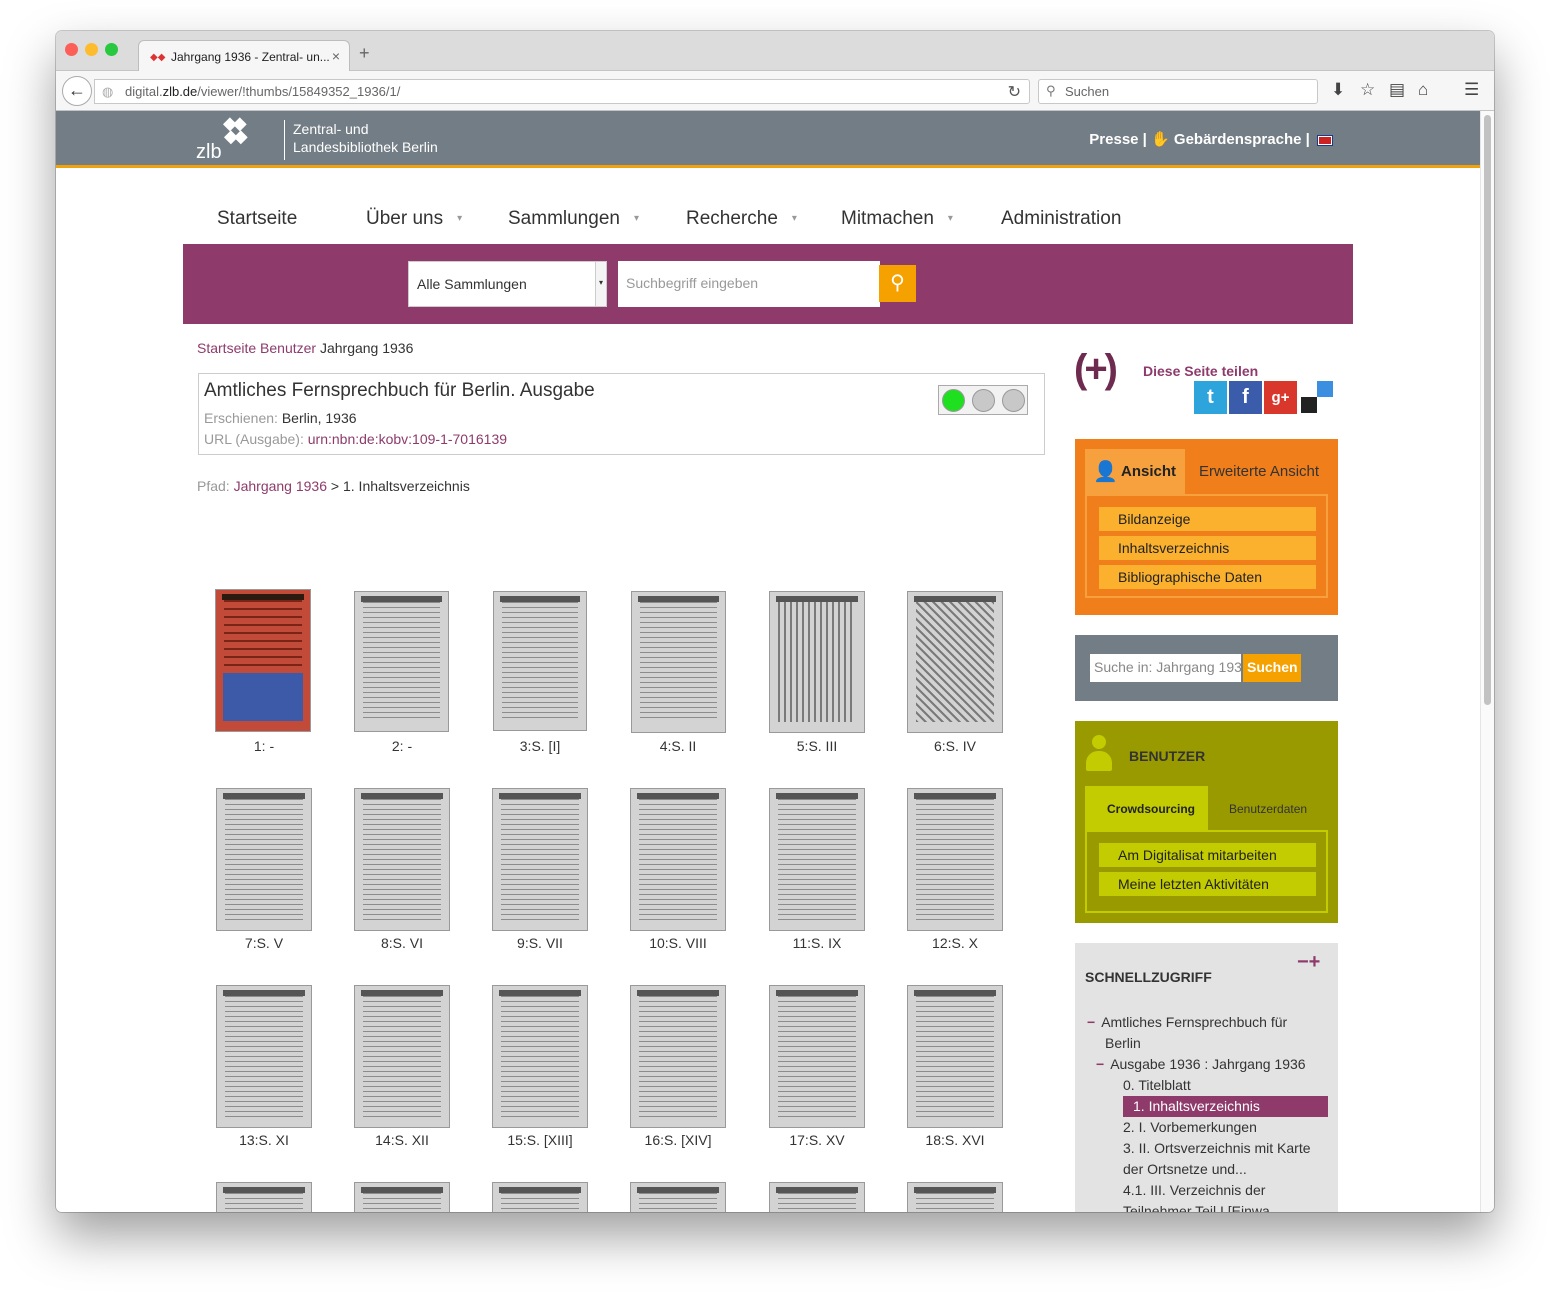  Describe the element at coordinates (77, 91) in the screenshot. I see `back-icon: ←` at that location.